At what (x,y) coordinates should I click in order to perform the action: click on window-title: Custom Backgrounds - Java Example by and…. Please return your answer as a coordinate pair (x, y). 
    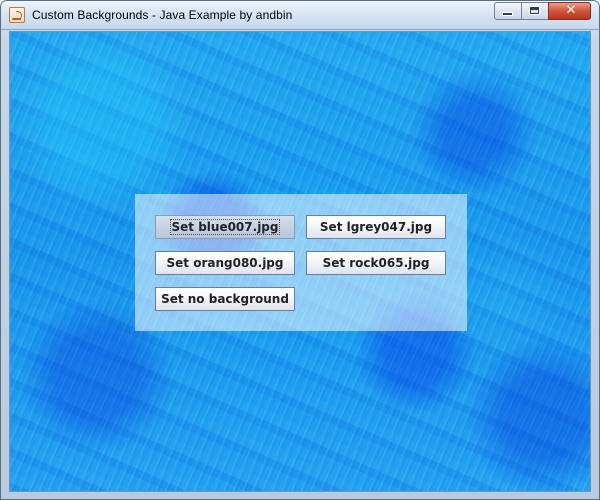
    Looking at the image, I should click on (162, 15).